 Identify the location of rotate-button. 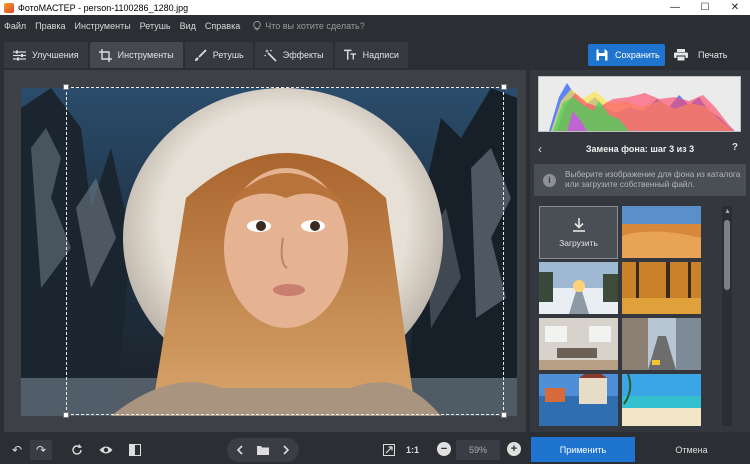
(77, 450).